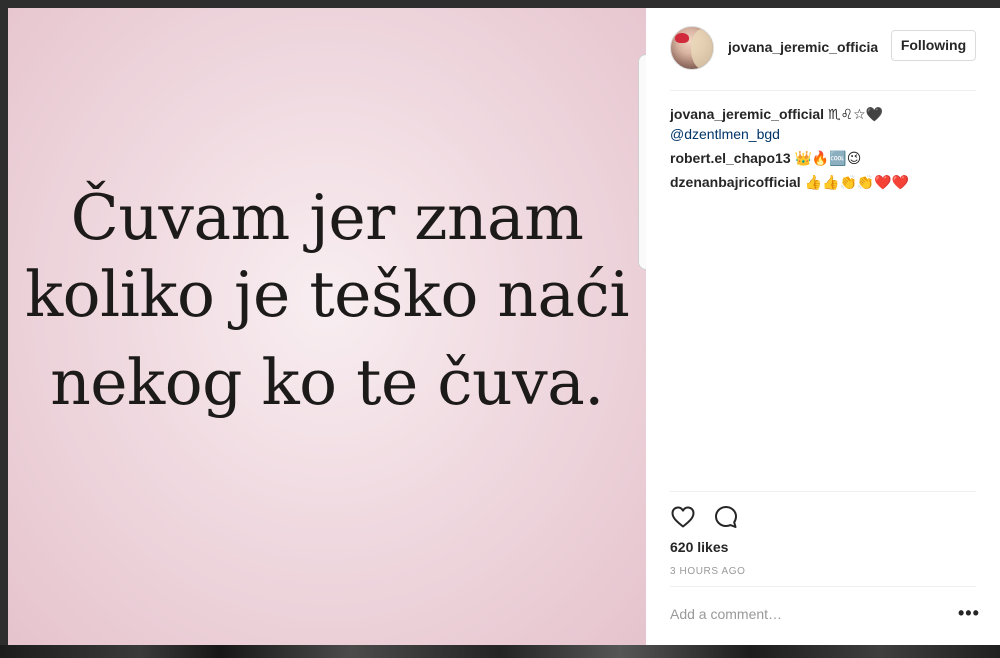  What do you see at coordinates (726, 517) in the screenshot?
I see `comment-icon` at bounding box center [726, 517].